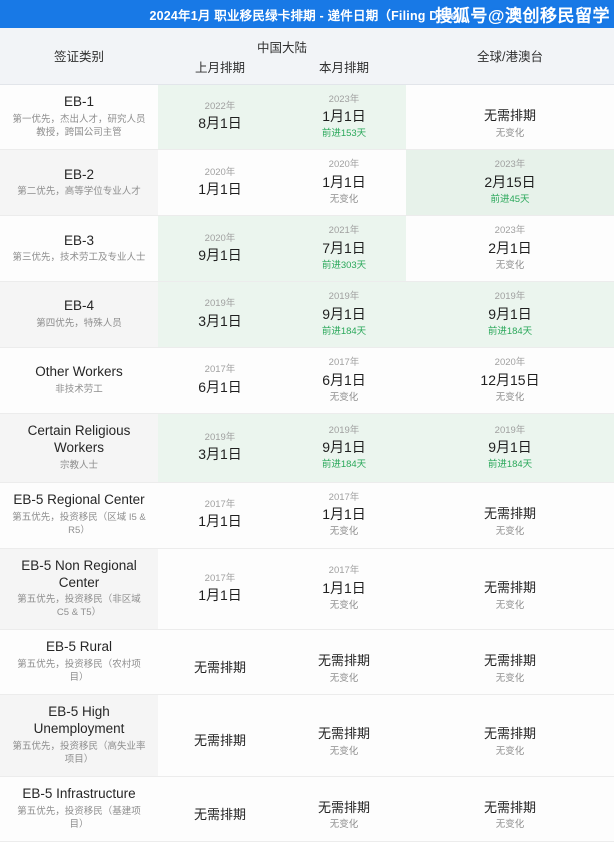 The width and height of the screenshot is (614, 851). Describe the element at coordinates (510, 56) in the screenshot. I see `column-header-global: 全球/港澳台` at that location.